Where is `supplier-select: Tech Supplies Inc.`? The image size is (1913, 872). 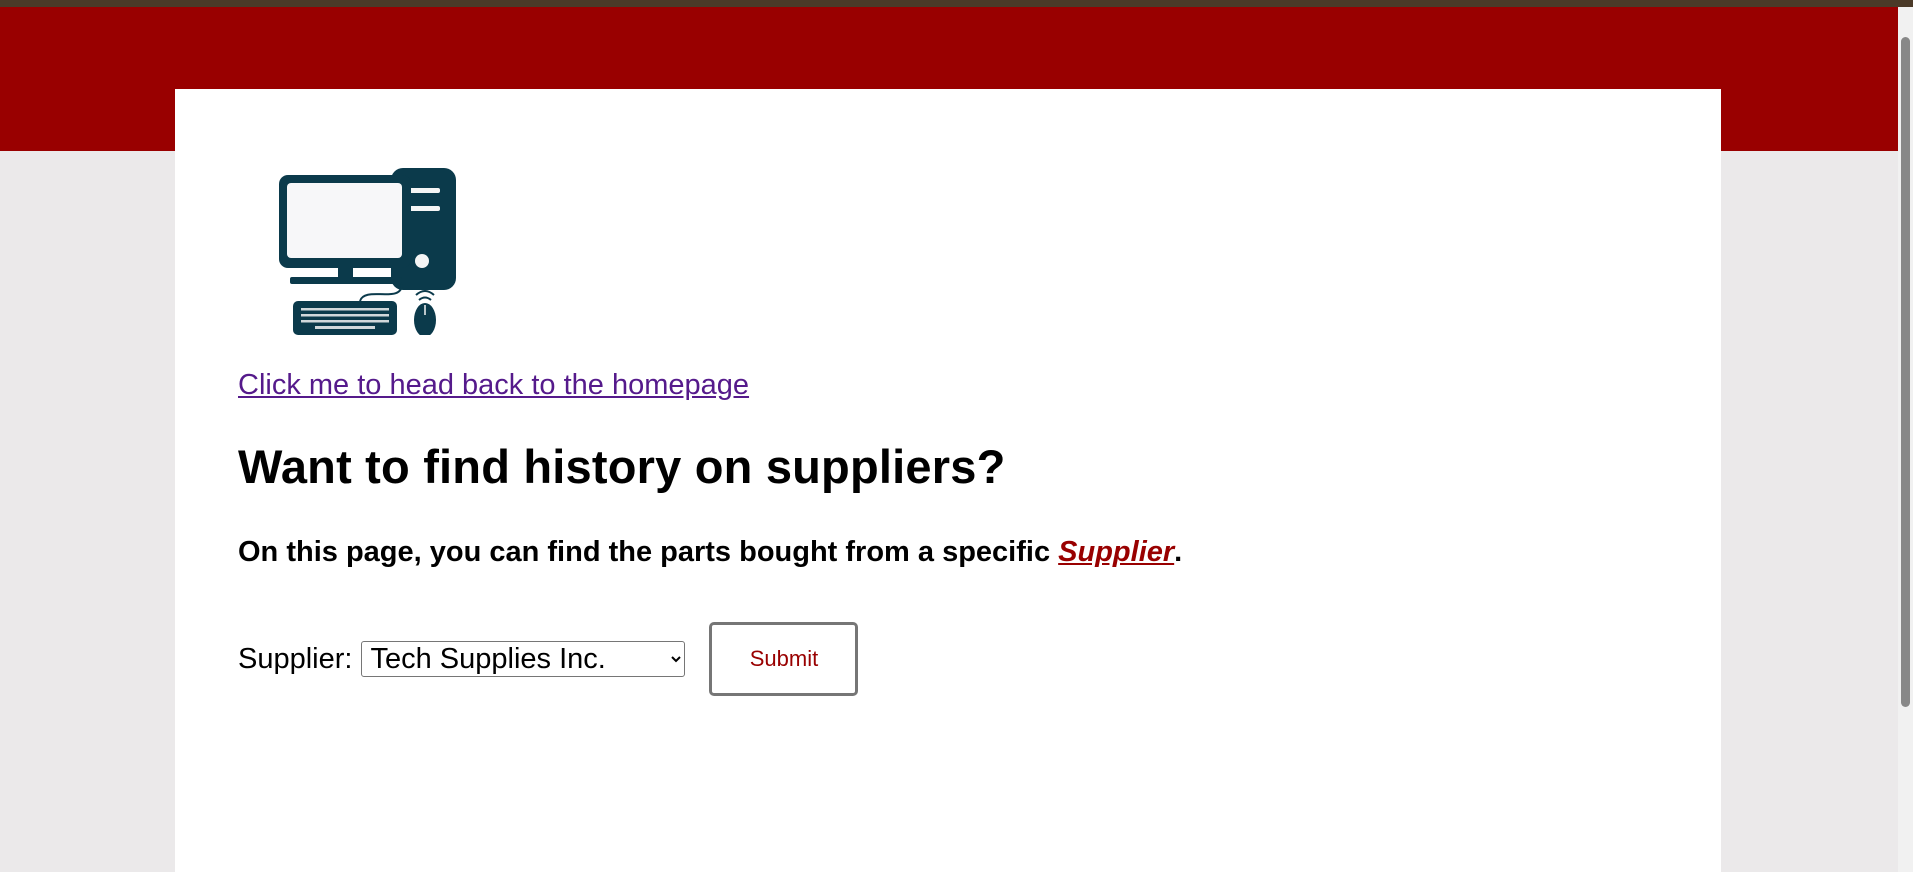 supplier-select: Tech Supplies Inc. is located at coordinates (523, 659).